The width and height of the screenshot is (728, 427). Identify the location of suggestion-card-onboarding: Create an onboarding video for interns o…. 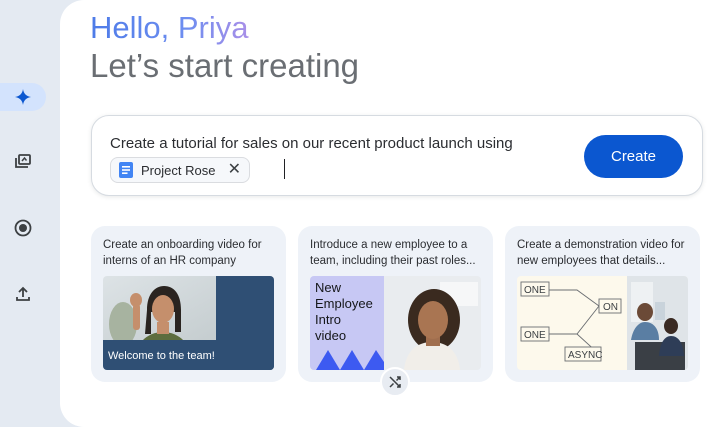
(188, 304).